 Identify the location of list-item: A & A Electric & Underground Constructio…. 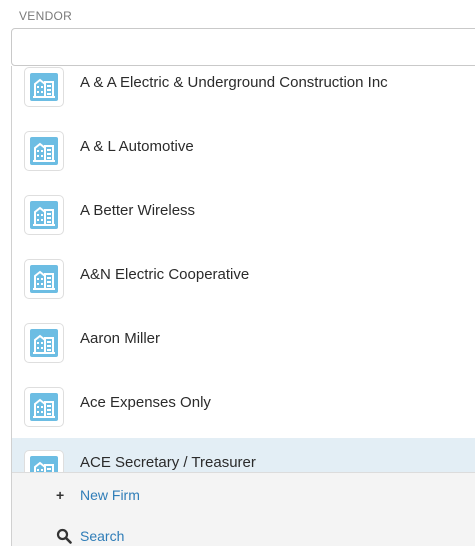
(243, 98).